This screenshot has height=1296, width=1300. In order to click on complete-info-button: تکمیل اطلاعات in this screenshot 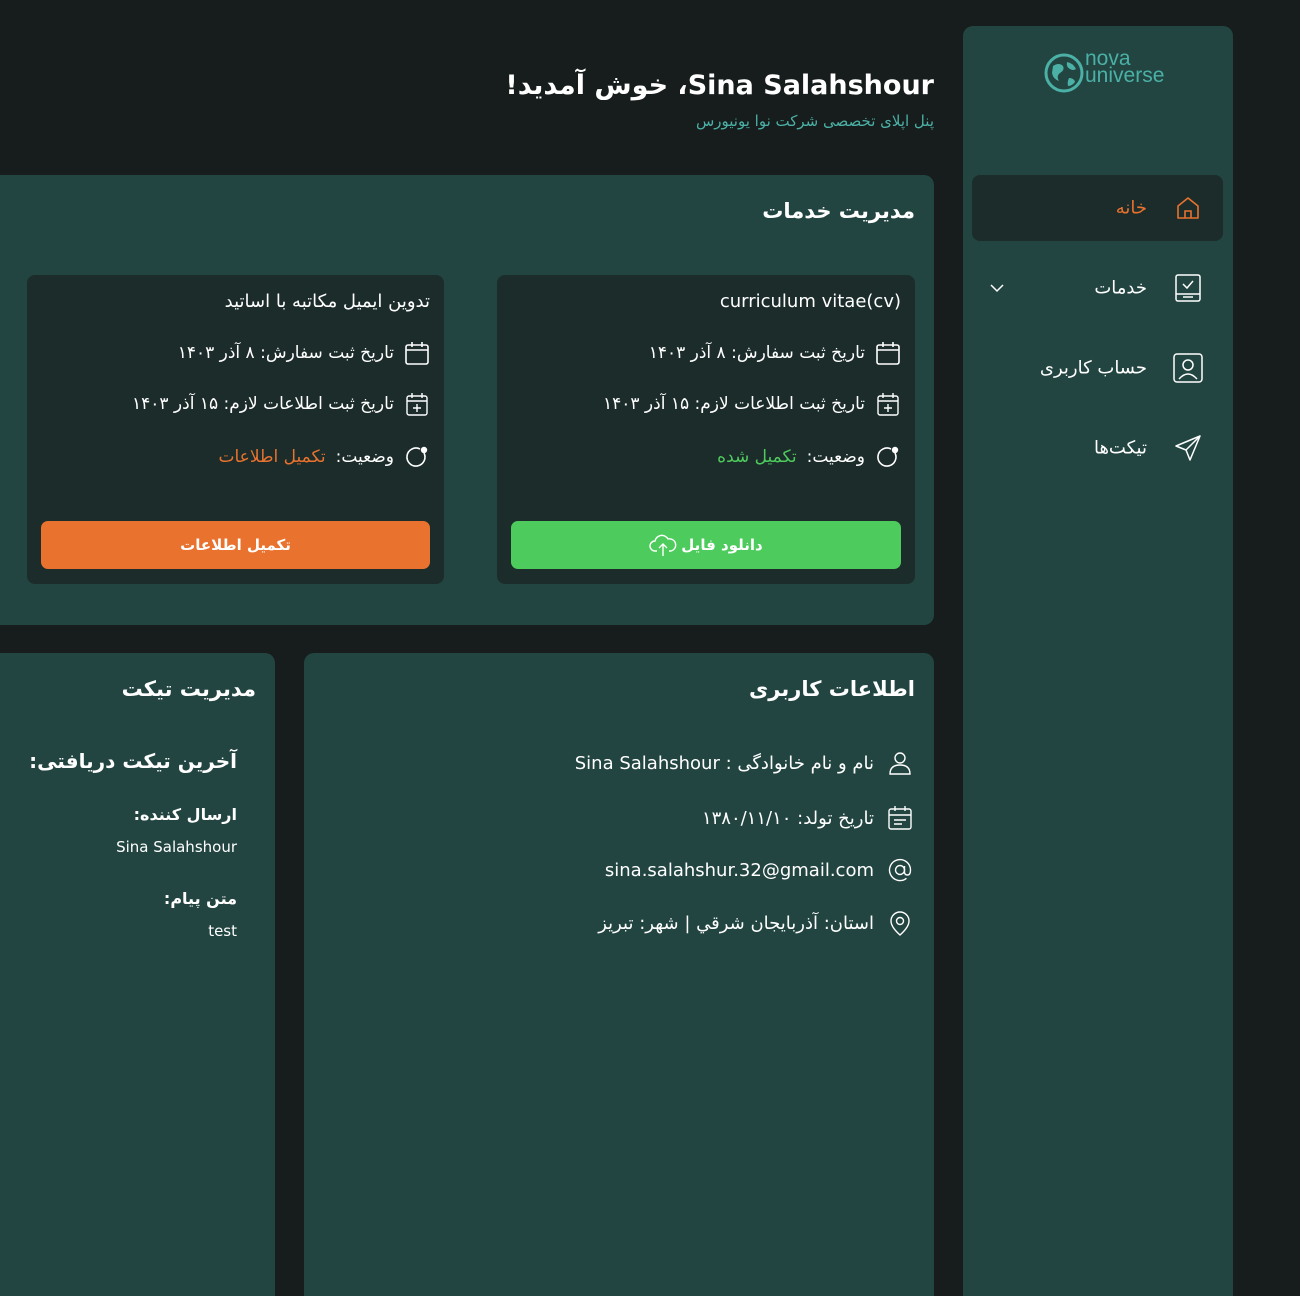, I will do `click(235, 545)`.